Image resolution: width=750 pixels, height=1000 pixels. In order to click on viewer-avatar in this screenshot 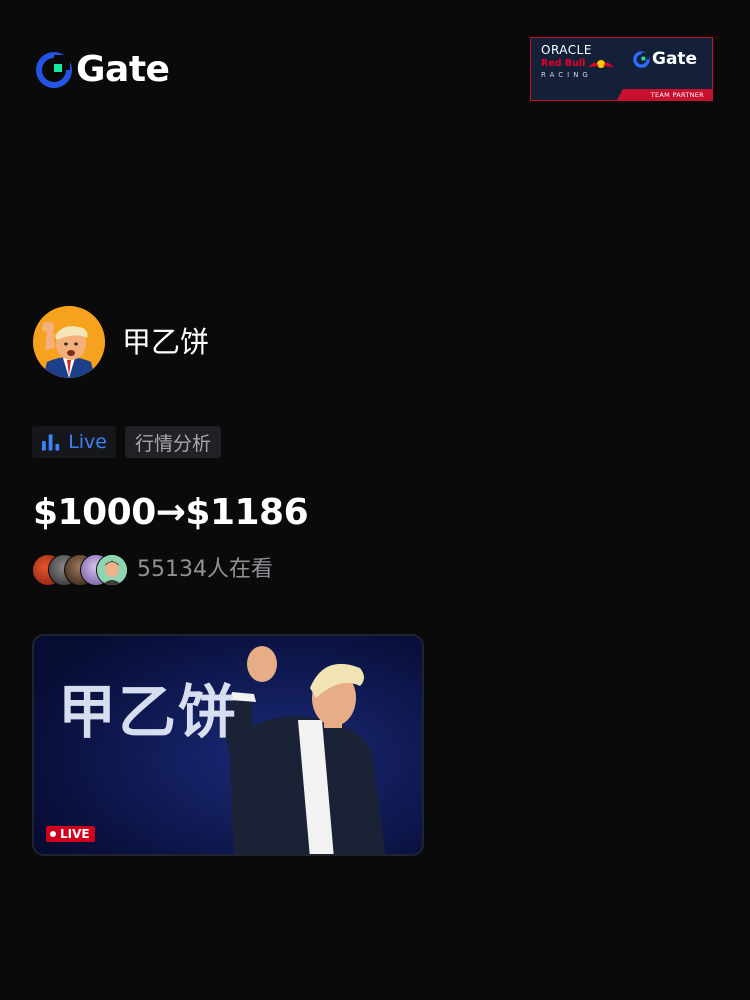, I will do `click(112, 570)`.